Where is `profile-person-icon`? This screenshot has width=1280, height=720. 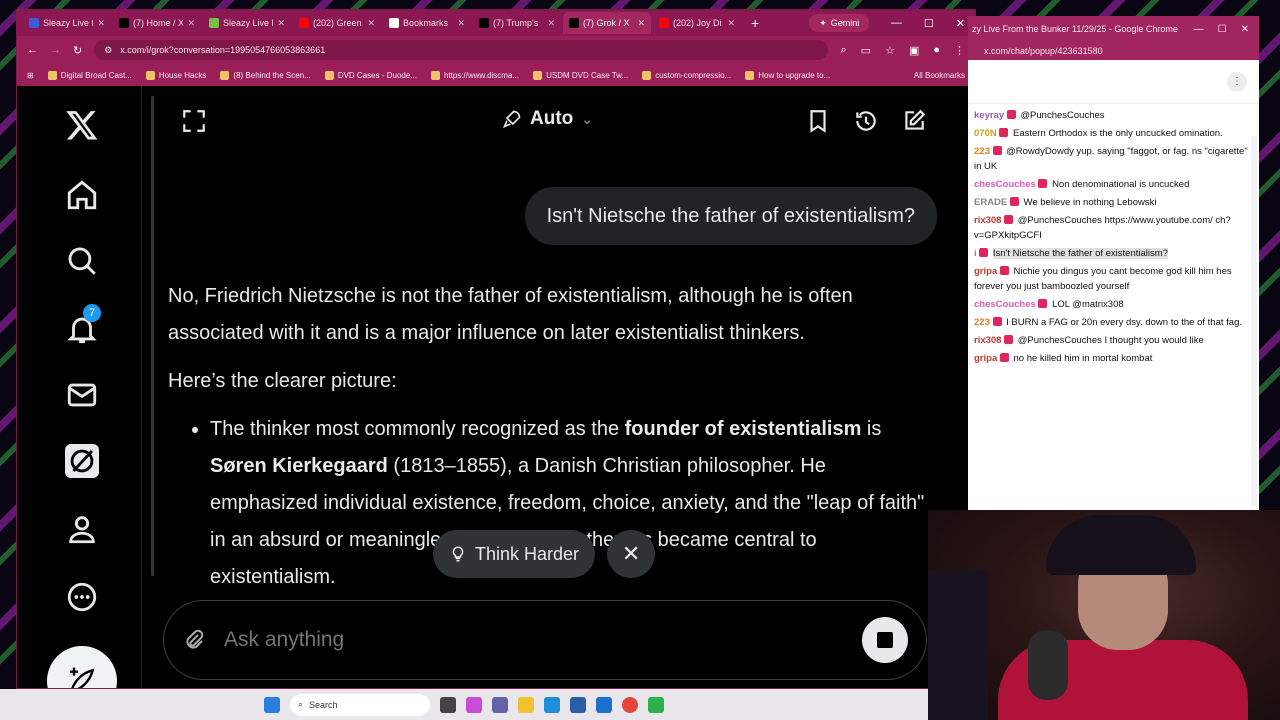 profile-person-icon is located at coordinates (82, 529).